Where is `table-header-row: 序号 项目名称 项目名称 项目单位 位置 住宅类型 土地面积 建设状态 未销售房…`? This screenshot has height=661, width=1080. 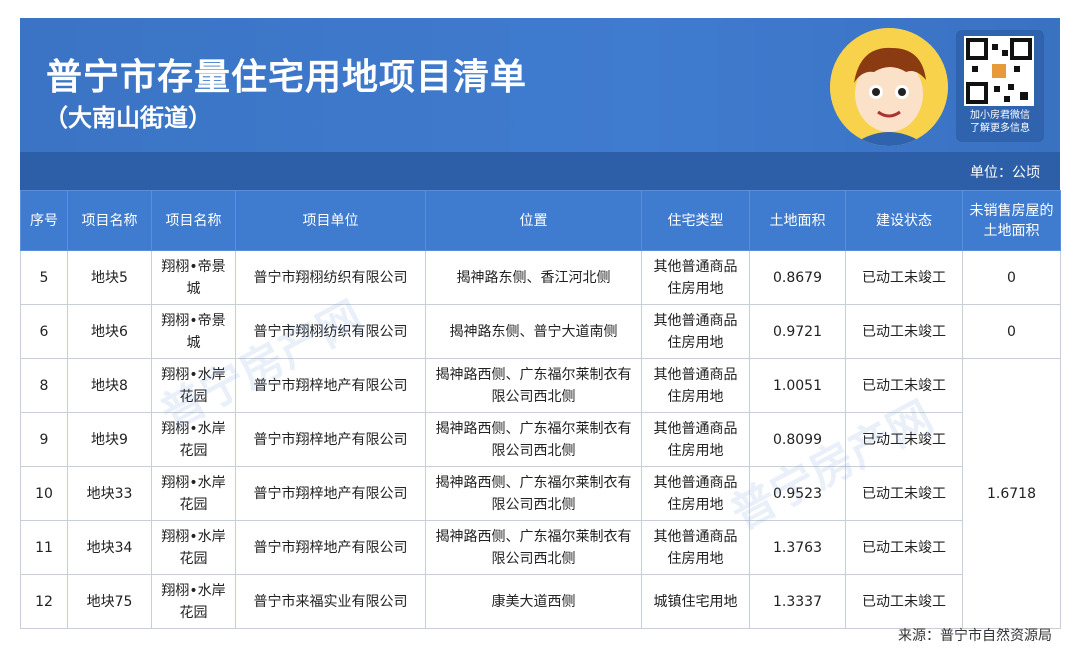 table-header-row: 序号 项目名称 项目名称 项目单位 位置 住宅类型 土地面积 建设状态 未销售房… is located at coordinates (540, 220).